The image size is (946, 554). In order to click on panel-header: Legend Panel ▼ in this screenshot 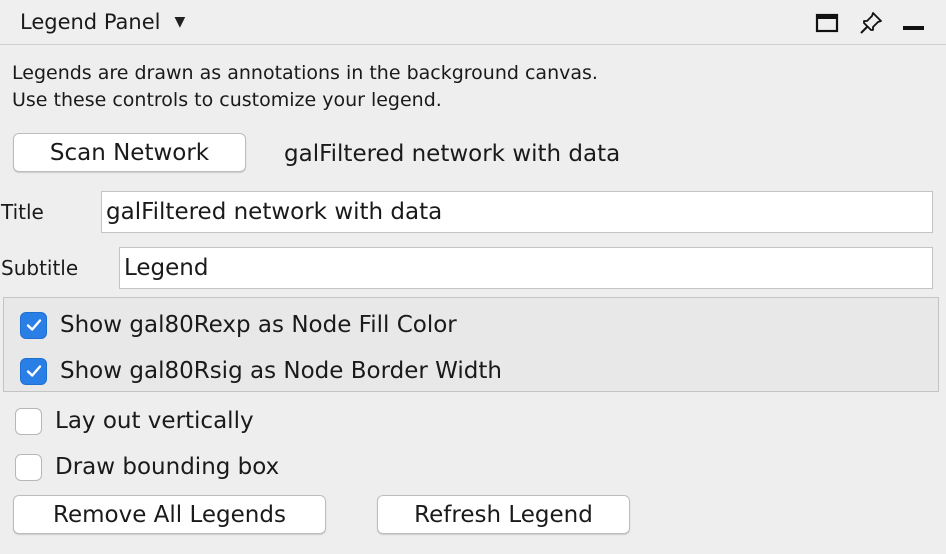, I will do `click(473, 22)`.